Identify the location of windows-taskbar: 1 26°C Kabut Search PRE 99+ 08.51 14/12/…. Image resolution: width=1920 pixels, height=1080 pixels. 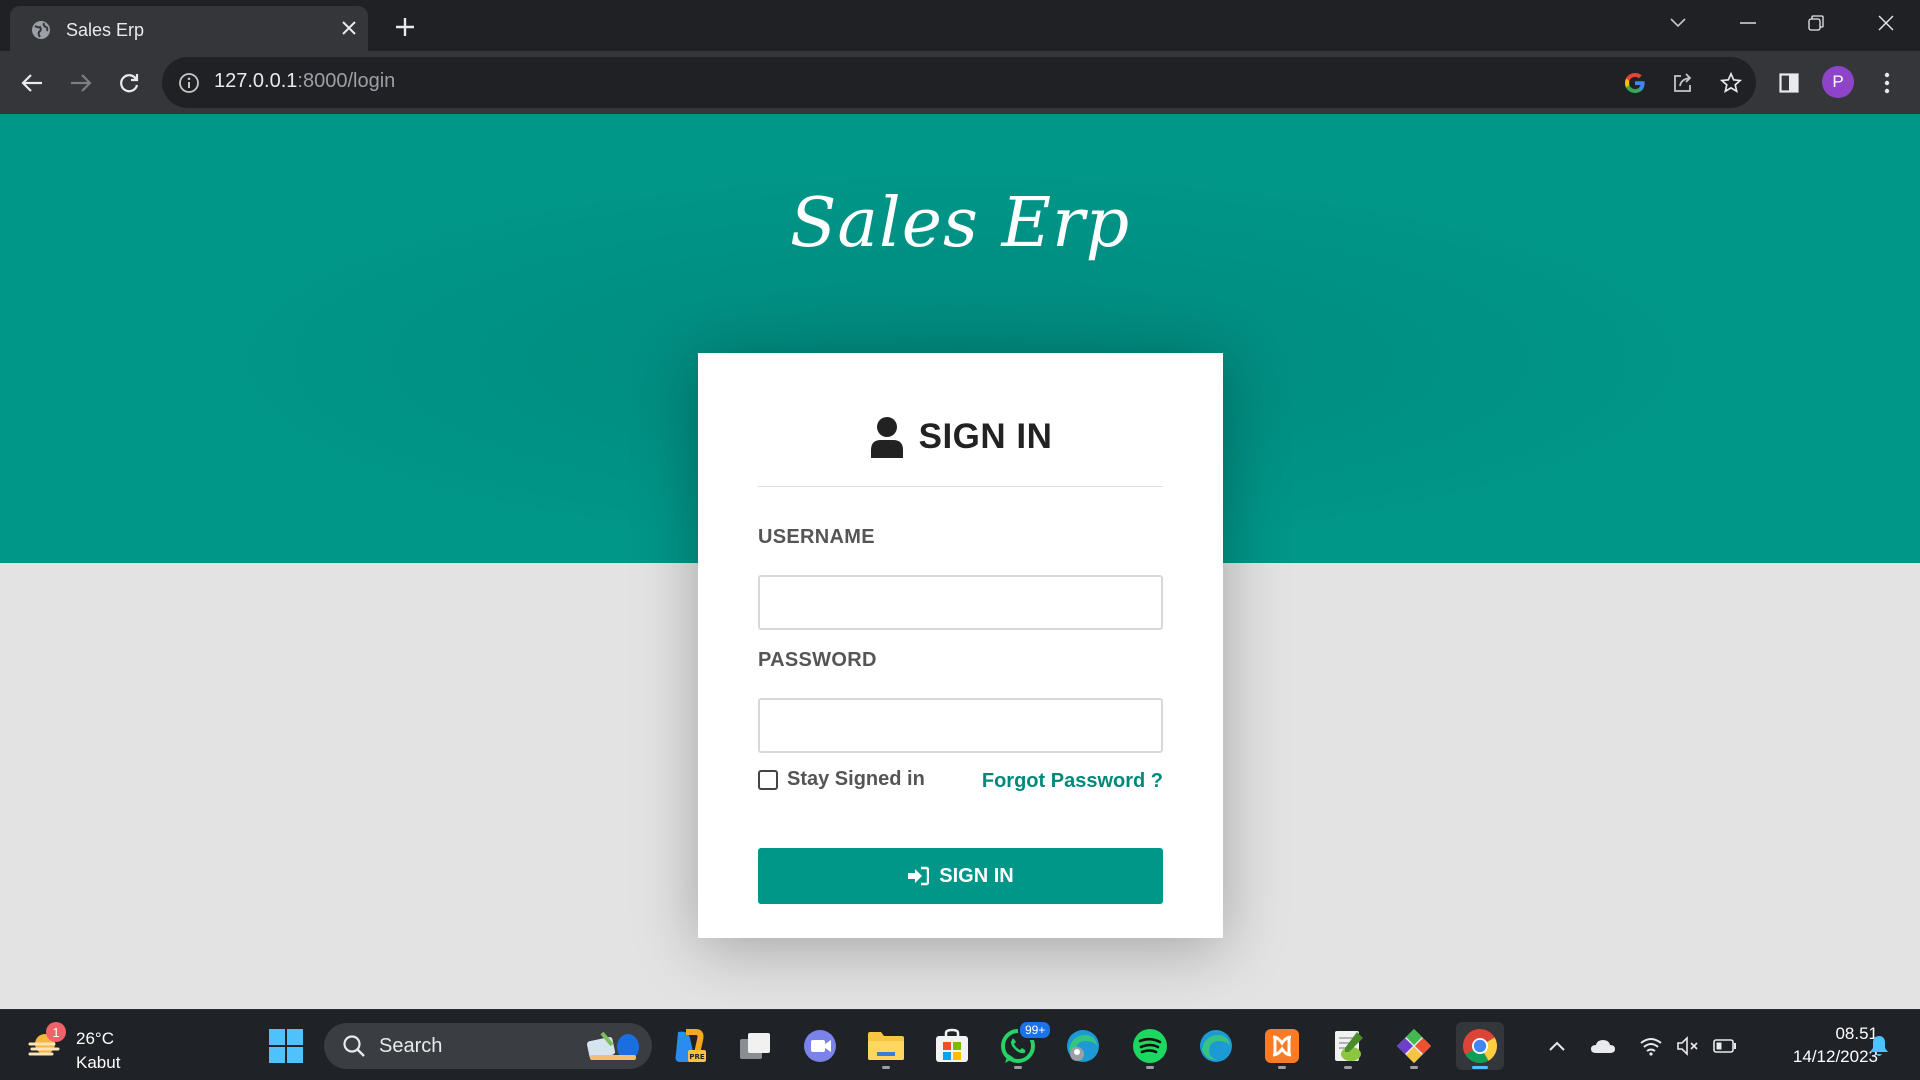
(960, 1044).